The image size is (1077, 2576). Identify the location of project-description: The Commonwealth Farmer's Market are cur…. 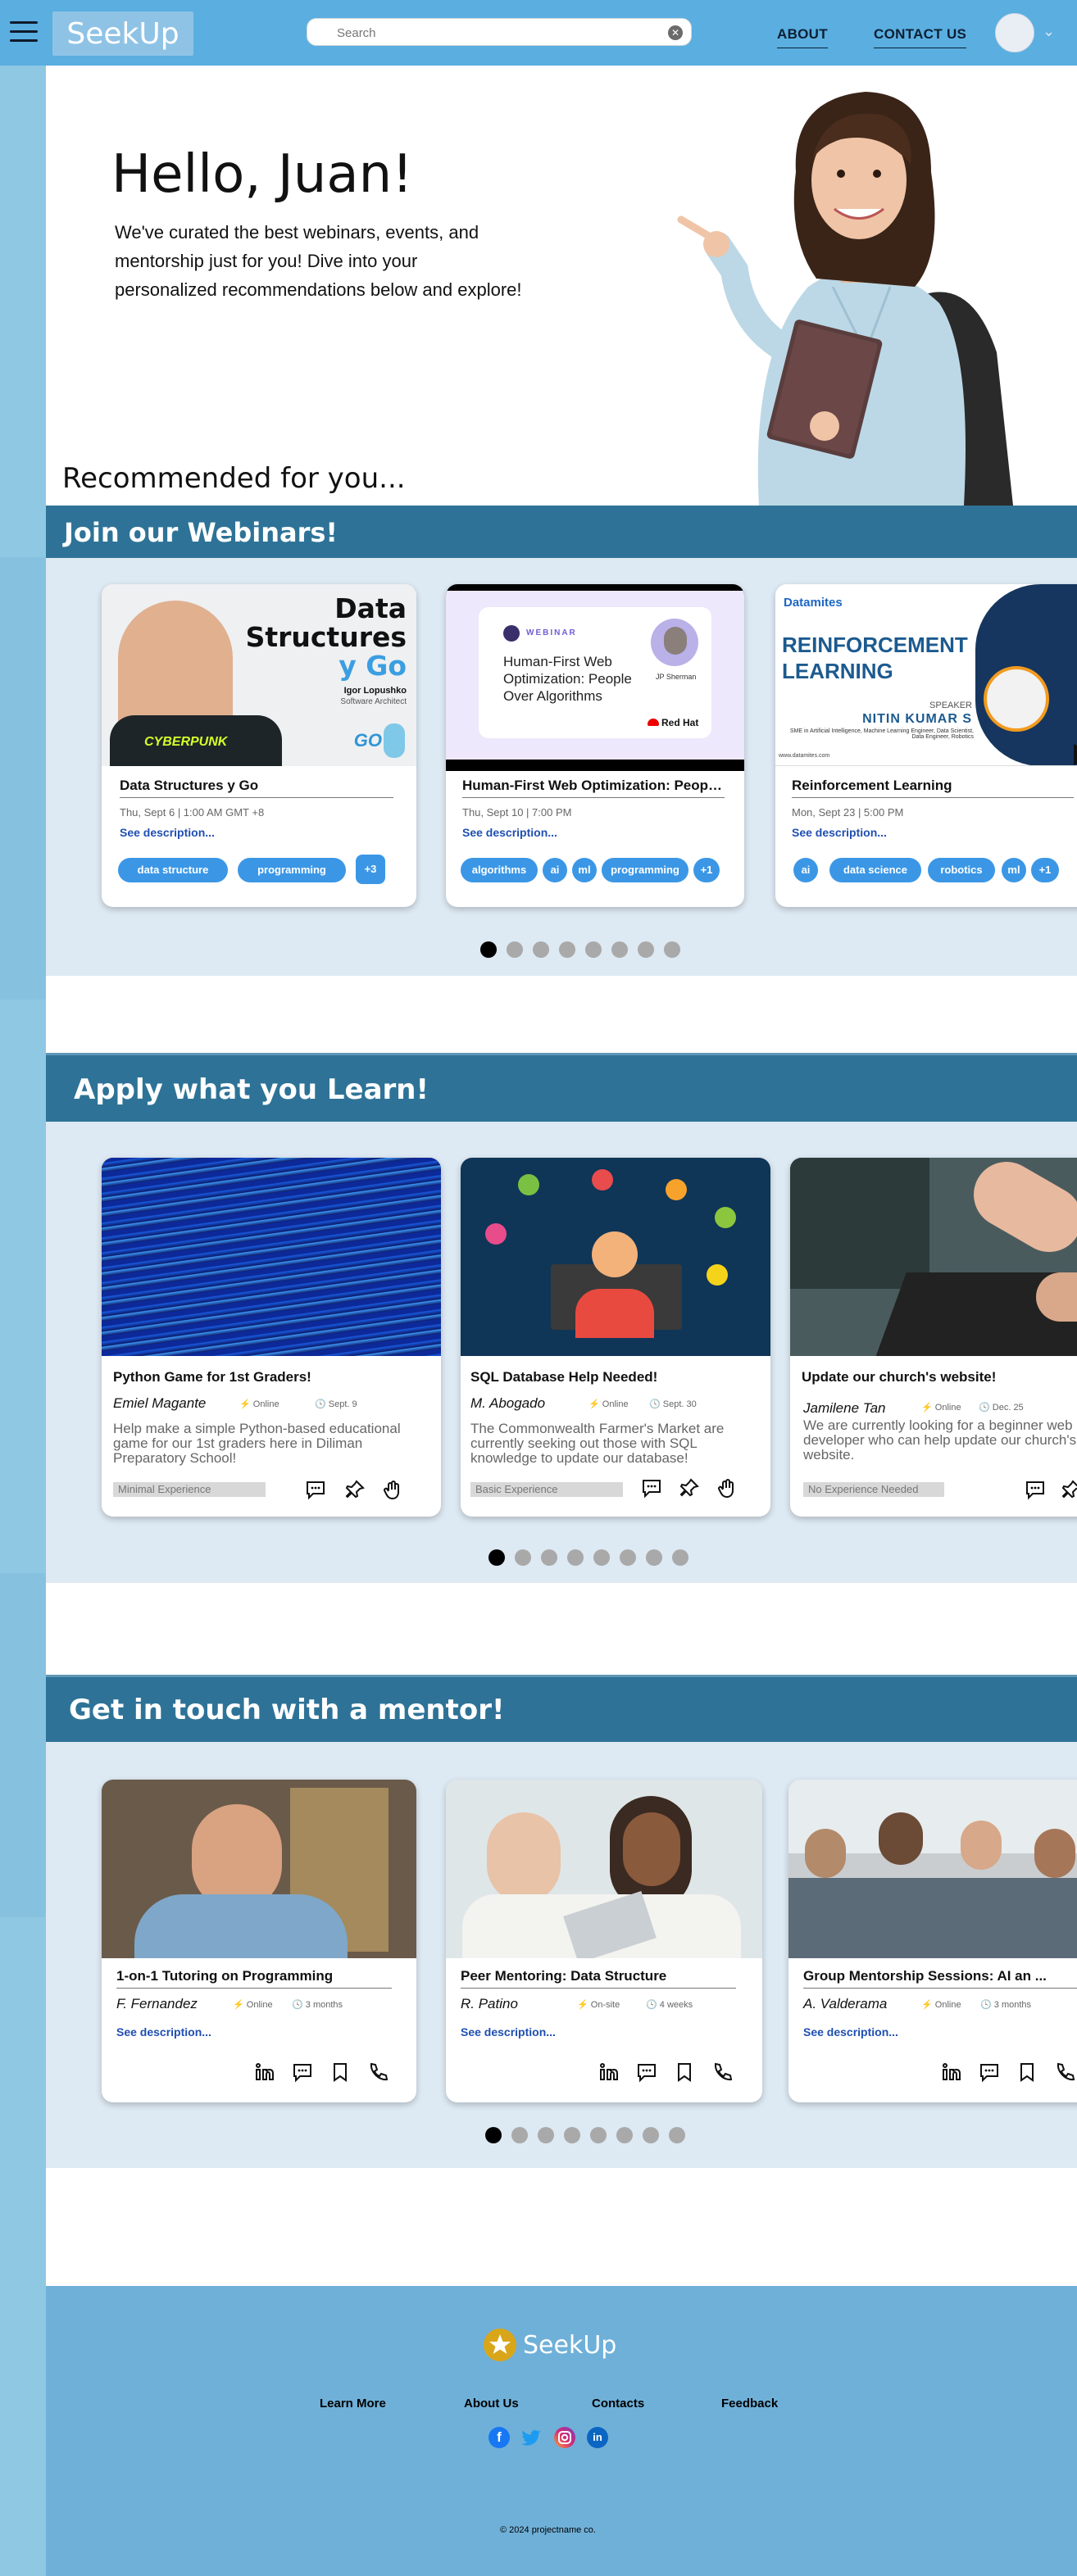
(597, 1443).